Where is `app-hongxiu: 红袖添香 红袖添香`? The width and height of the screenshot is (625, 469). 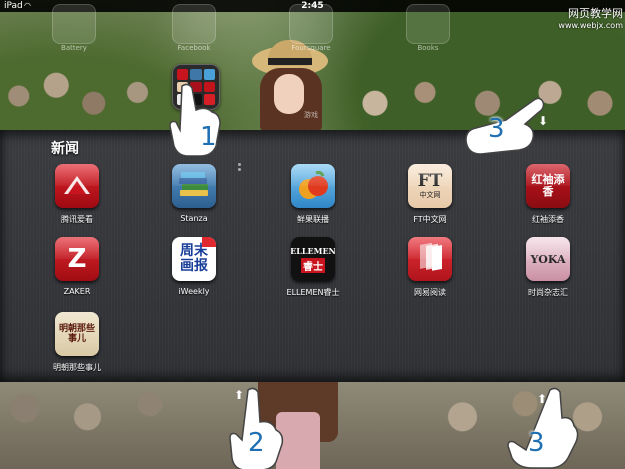 app-hongxiu: 红袖添香 红袖添香 is located at coordinates (548, 194).